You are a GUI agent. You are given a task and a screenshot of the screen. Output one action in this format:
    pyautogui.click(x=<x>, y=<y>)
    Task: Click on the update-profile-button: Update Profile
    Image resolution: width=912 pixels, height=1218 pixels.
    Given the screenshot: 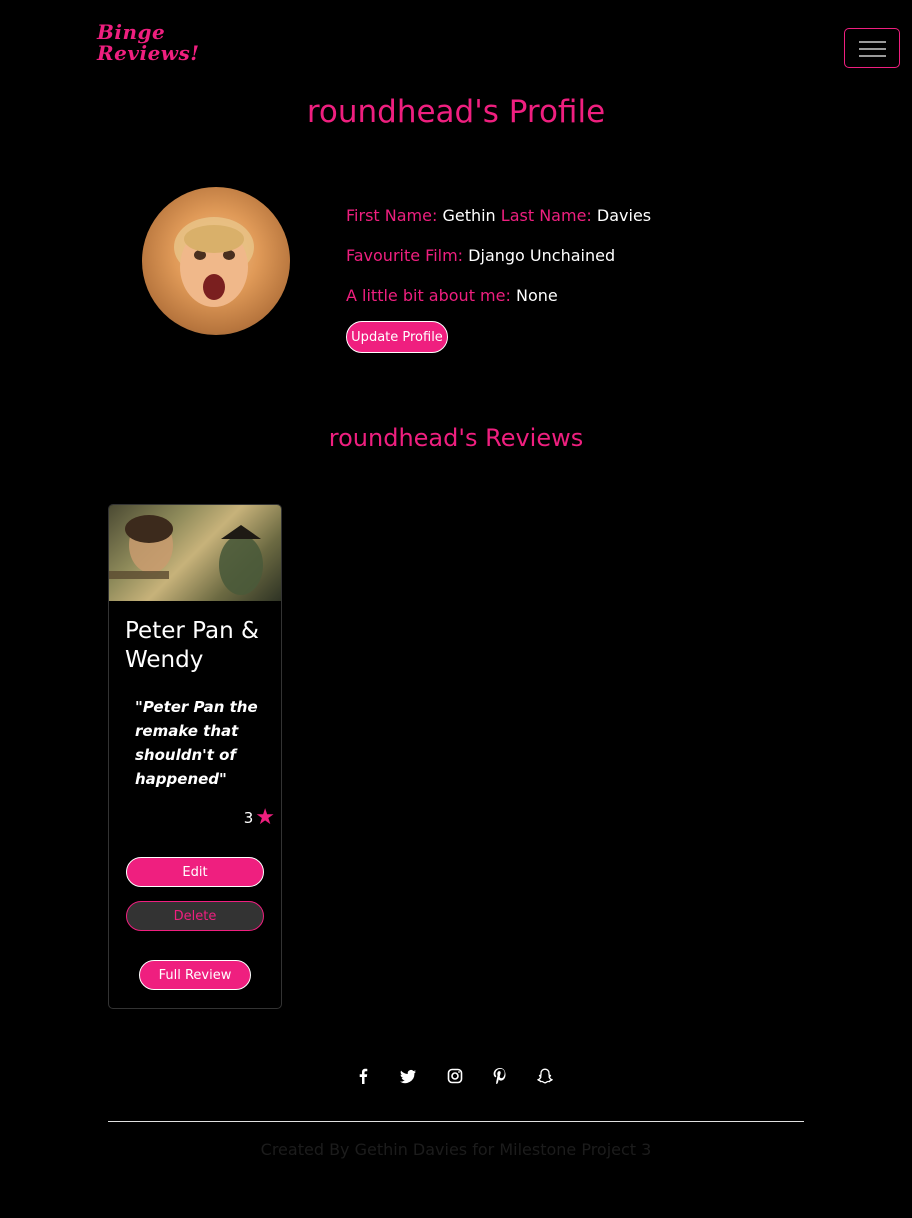 What is the action you would take?
    pyautogui.click(x=397, y=337)
    